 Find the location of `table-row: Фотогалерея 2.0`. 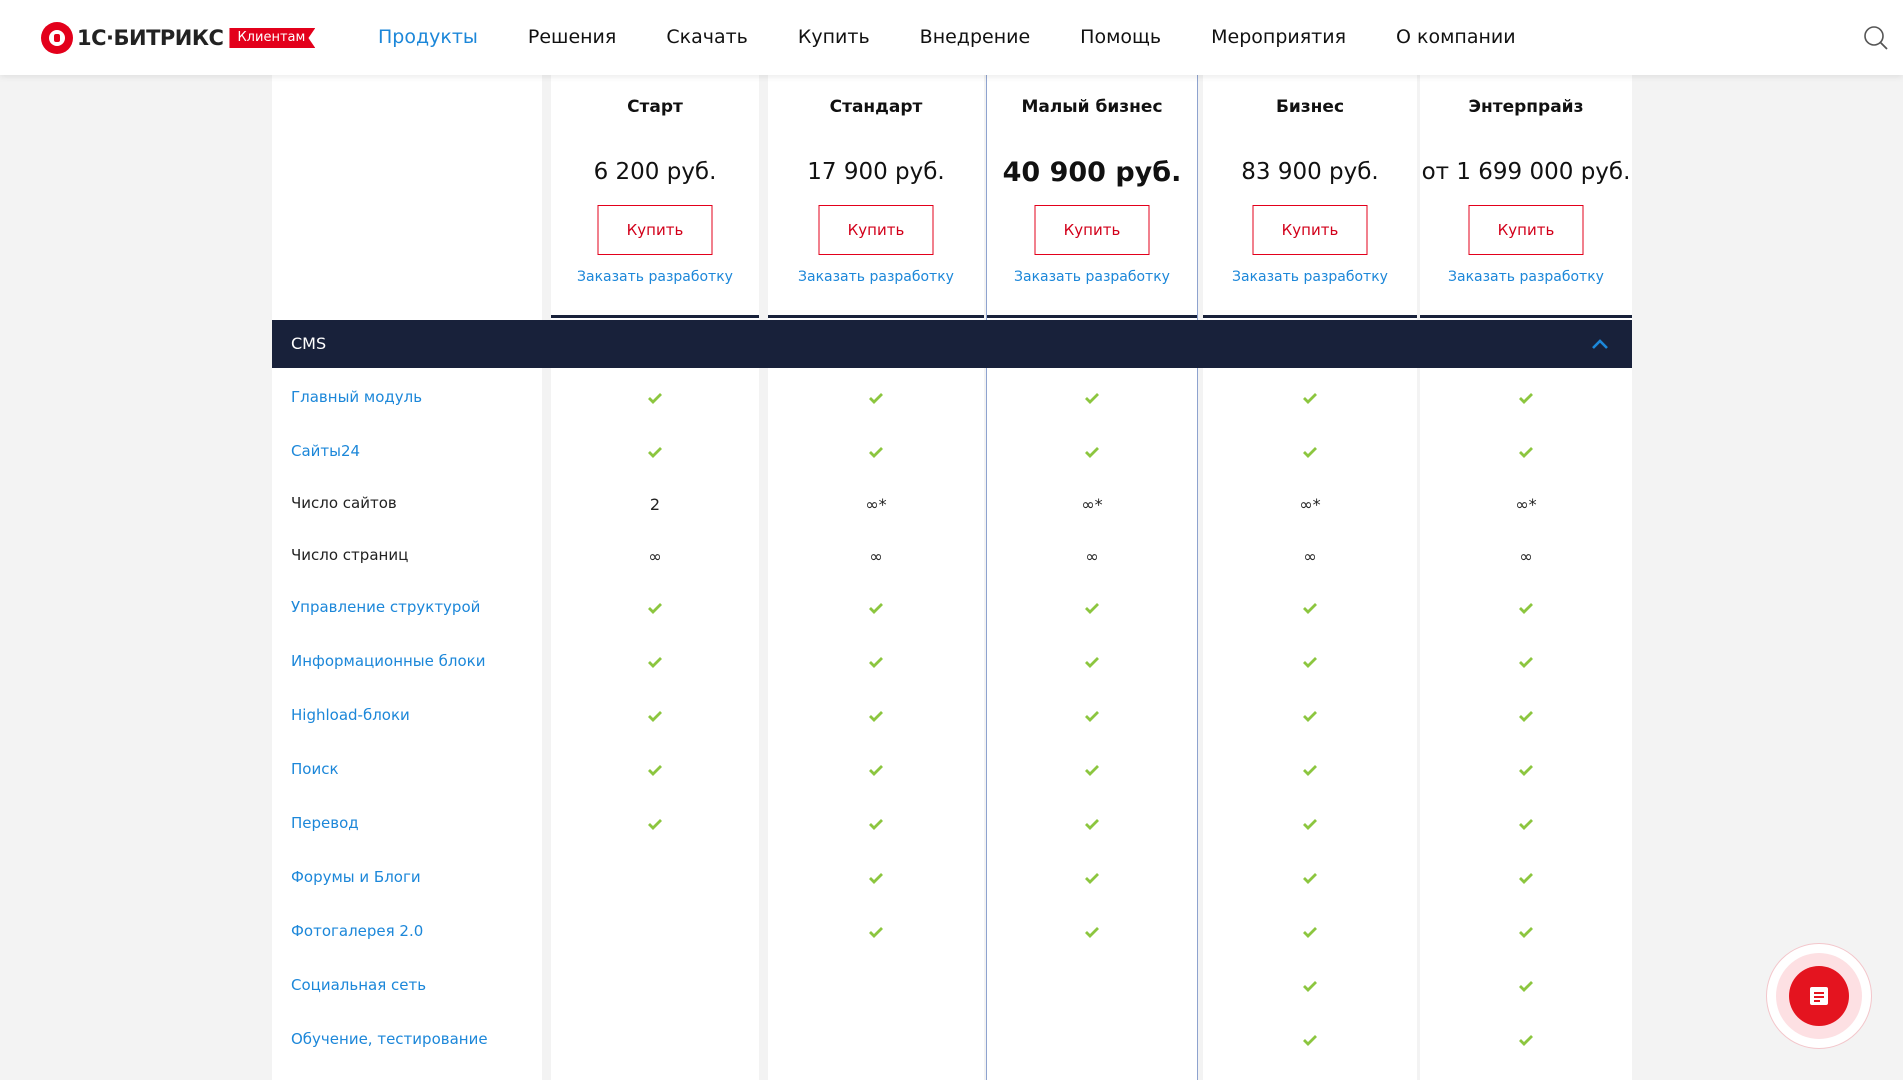

table-row: Фотогалерея 2.0 is located at coordinates (952, 932).